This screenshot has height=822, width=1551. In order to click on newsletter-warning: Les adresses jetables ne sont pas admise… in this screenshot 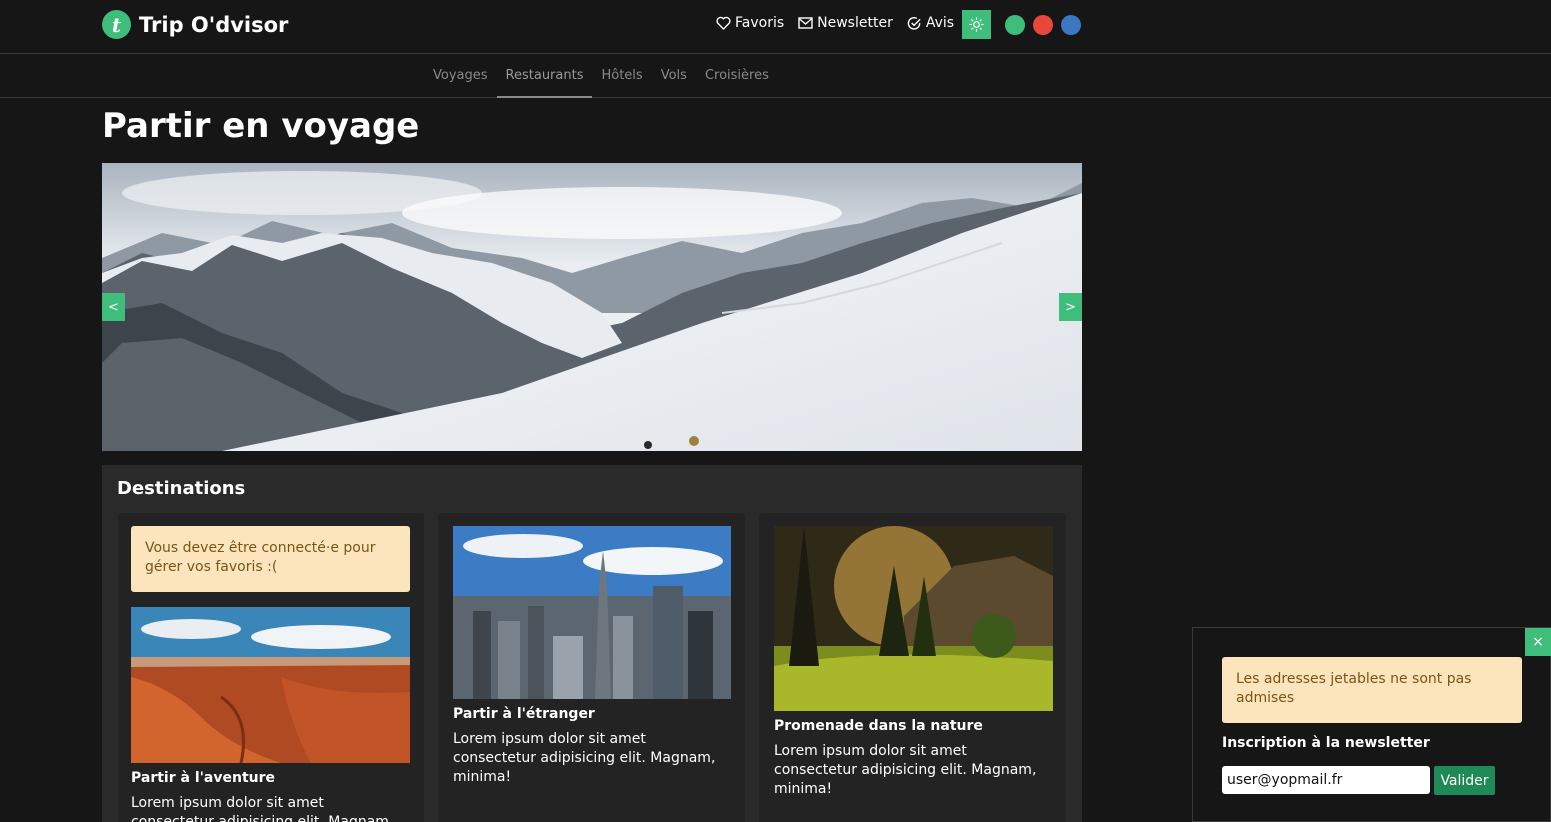, I will do `click(1372, 690)`.